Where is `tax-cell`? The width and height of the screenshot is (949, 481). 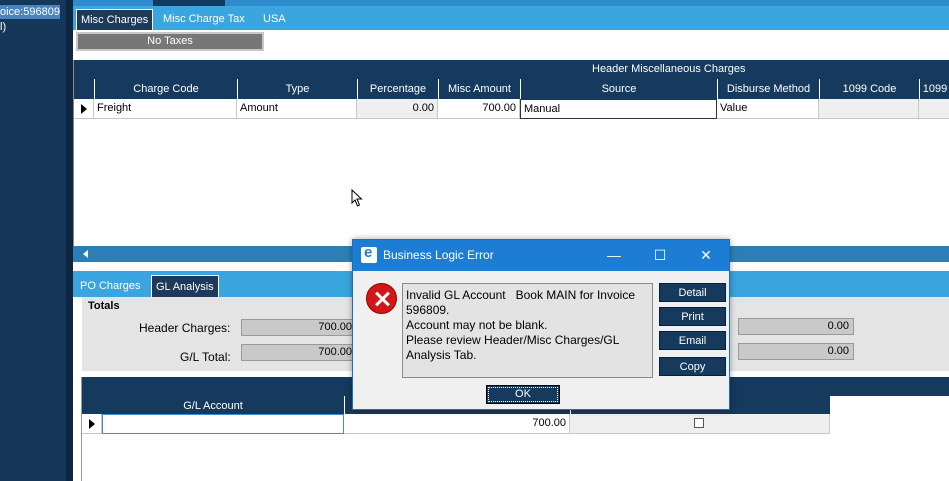
tax-cell is located at coordinates (700, 424).